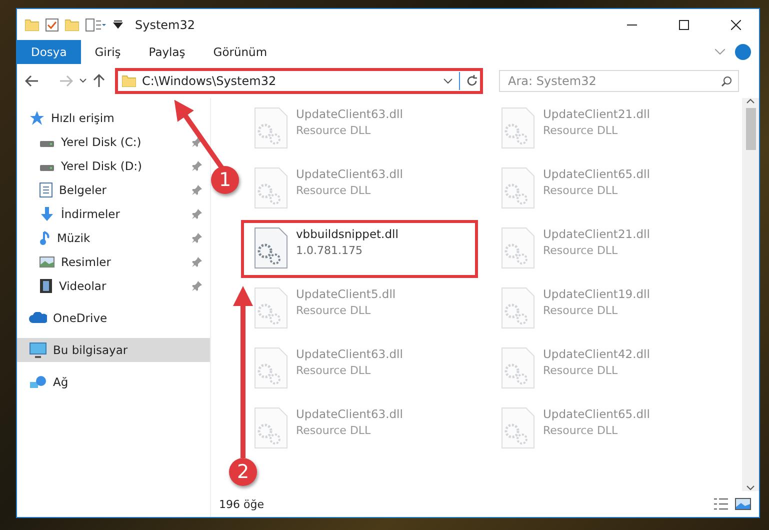 The height and width of the screenshot is (530, 769). I want to click on sidebar-item: Müzik, so click(113, 238).